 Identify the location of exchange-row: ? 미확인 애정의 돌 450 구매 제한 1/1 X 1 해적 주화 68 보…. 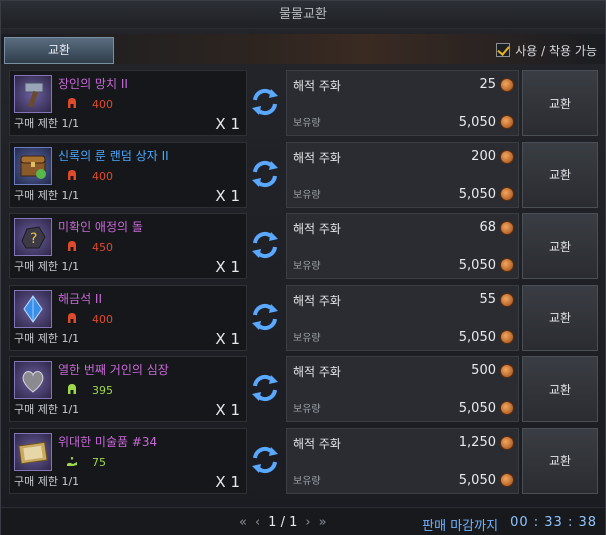
(304, 245).